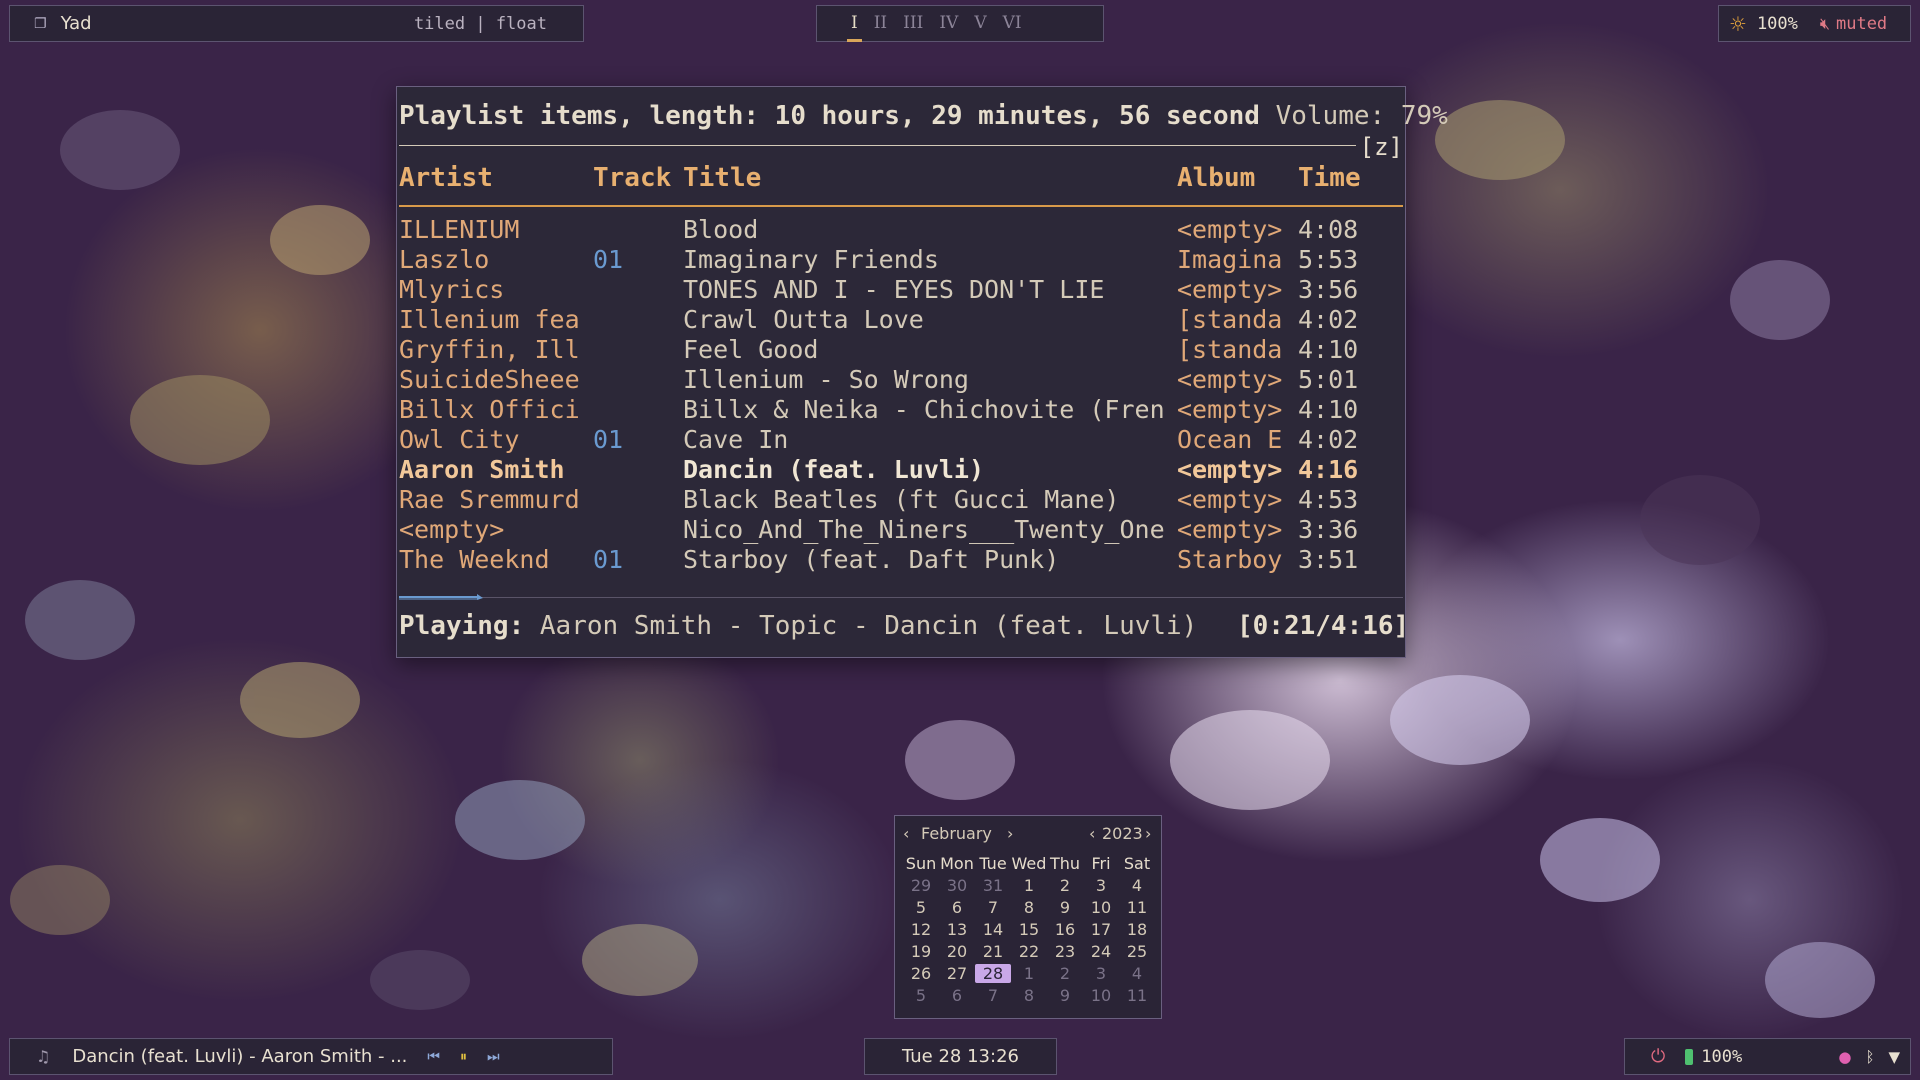  I want to click on calendar-day: 25, so click(1137, 951).